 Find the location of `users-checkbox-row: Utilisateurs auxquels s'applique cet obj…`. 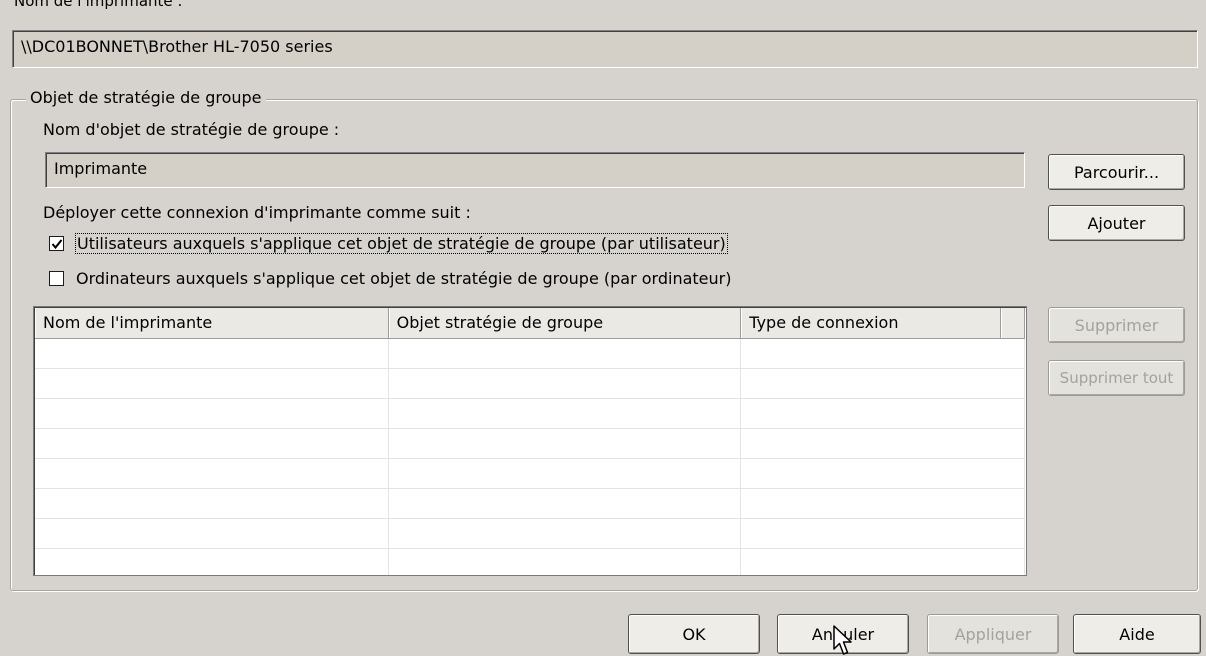

users-checkbox-row: Utilisateurs auxquels s'applique cet obj… is located at coordinates (388, 243).